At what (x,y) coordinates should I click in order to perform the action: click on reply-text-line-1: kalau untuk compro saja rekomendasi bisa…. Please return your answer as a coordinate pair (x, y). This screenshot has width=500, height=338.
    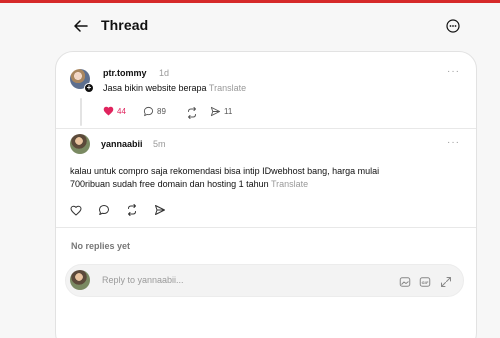
    Looking at the image, I should click on (225, 171).